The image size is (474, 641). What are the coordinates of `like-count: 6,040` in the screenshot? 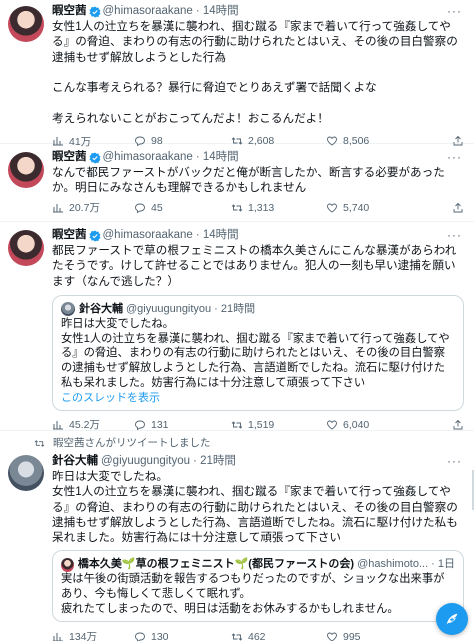 It's located at (356, 424).